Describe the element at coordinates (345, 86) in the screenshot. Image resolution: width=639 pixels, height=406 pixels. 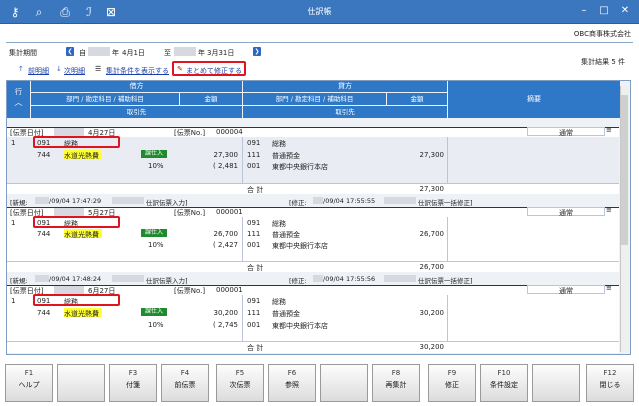
I see `credit-header: 貸方` at that location.